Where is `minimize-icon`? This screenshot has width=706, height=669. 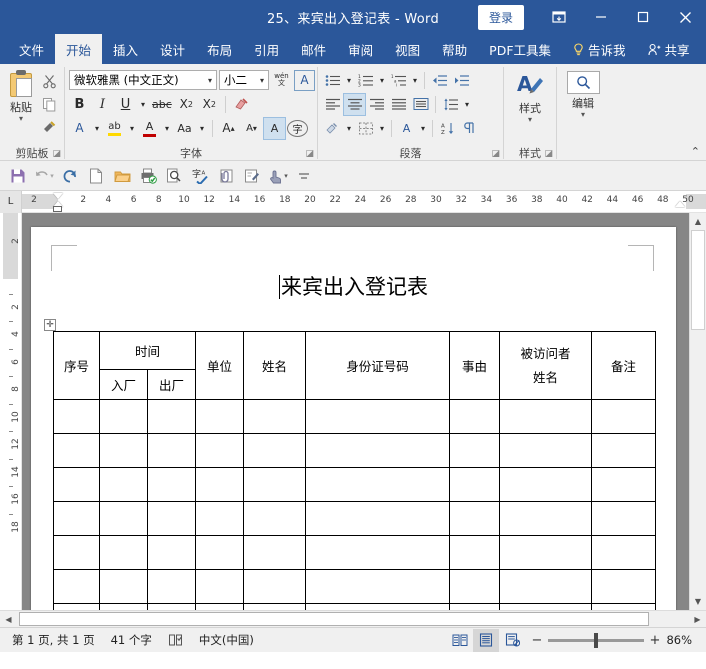
minimize-icon is located at coordinates (601, 17).